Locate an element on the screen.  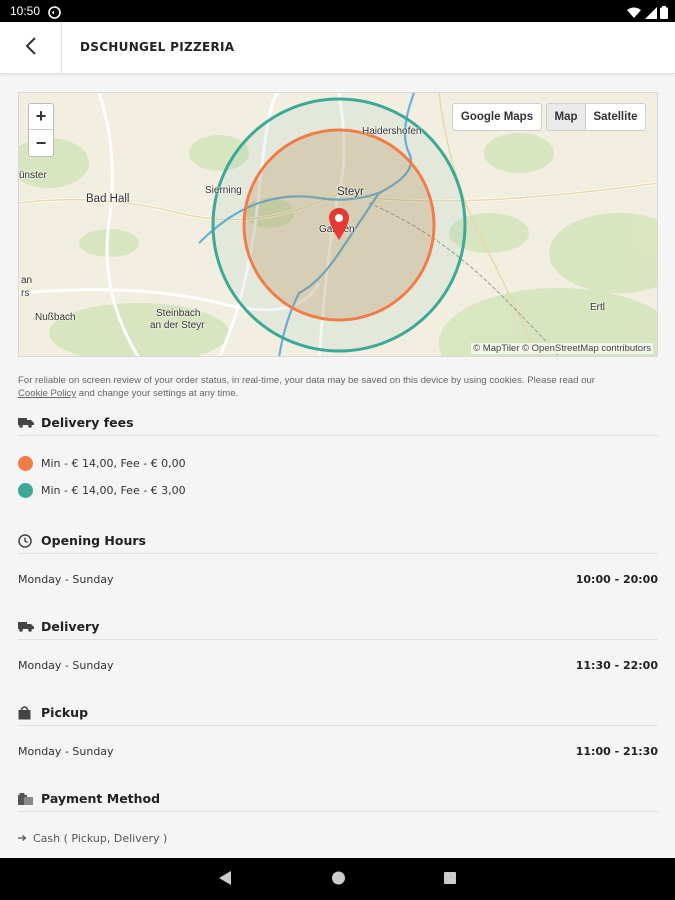
system-nav-bar is located at coordinates (337, 879).